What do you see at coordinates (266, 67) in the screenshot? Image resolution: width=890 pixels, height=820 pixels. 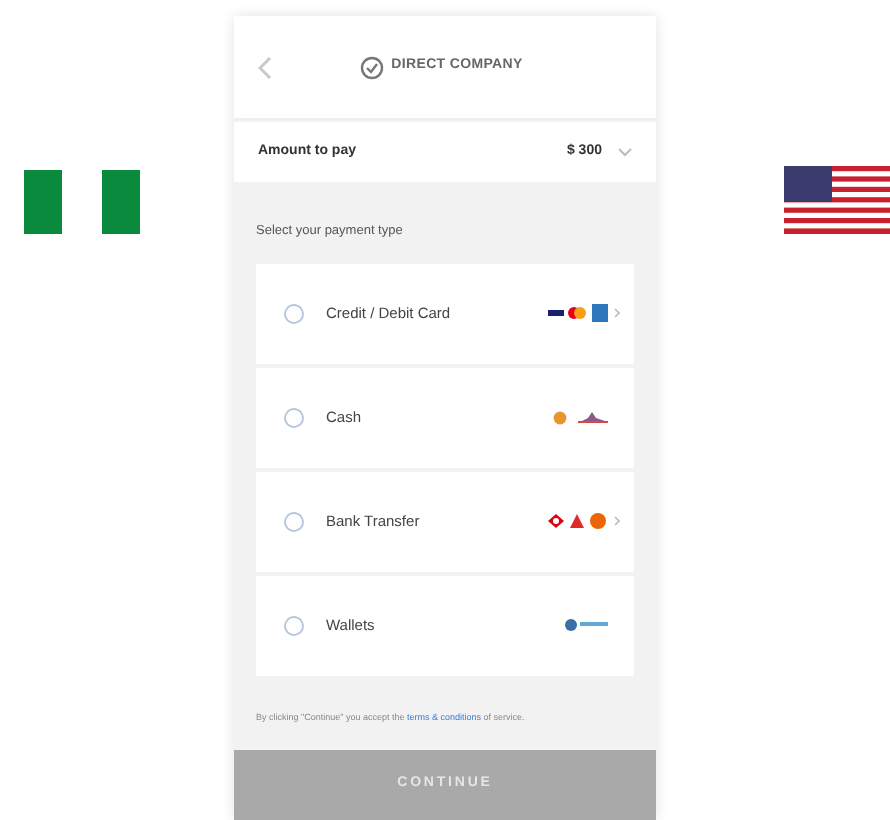 I see `back-icon` at bounding box center [266, 67].